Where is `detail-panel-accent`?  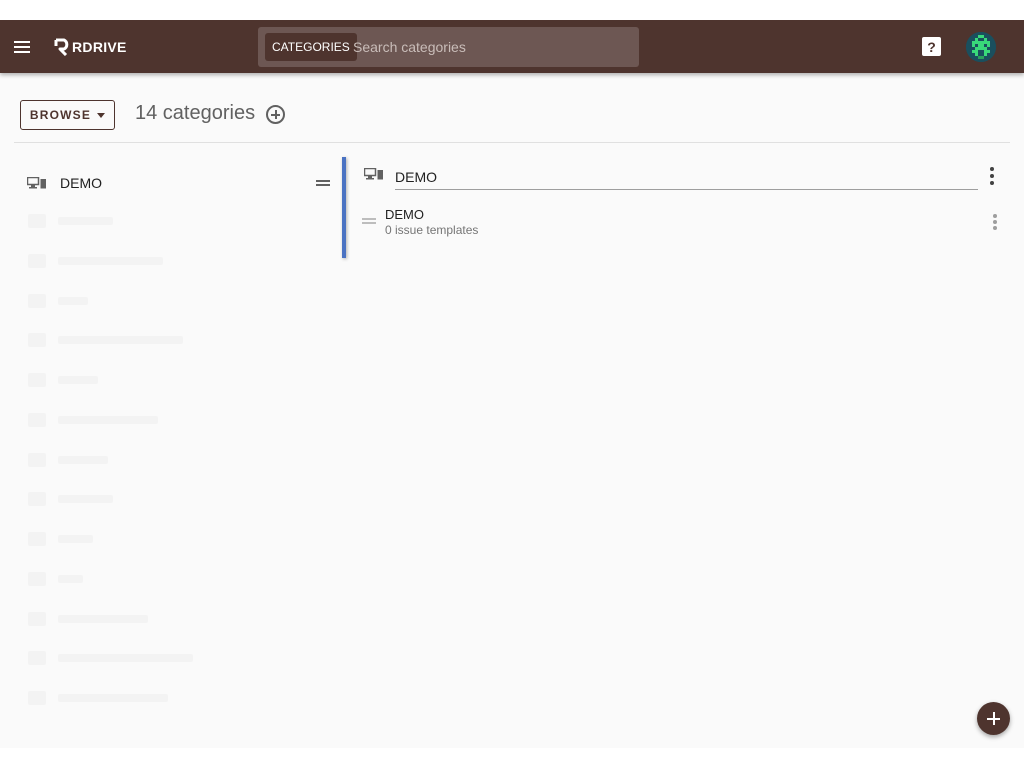 detail-panel-accent is located at coordinates (344, 207).